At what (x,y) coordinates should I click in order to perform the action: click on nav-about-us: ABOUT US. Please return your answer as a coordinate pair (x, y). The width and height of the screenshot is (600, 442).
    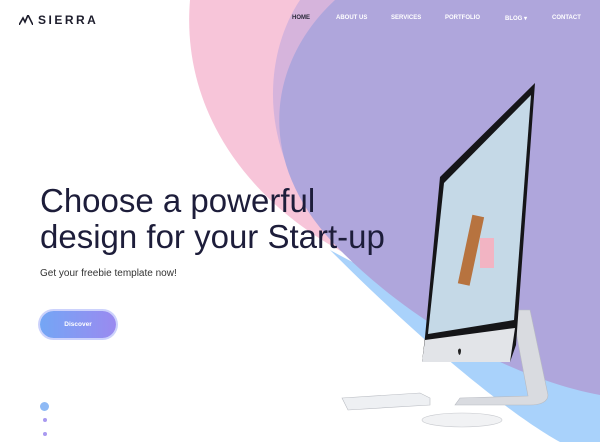
    Looking at the image, I should click on (351, 18).